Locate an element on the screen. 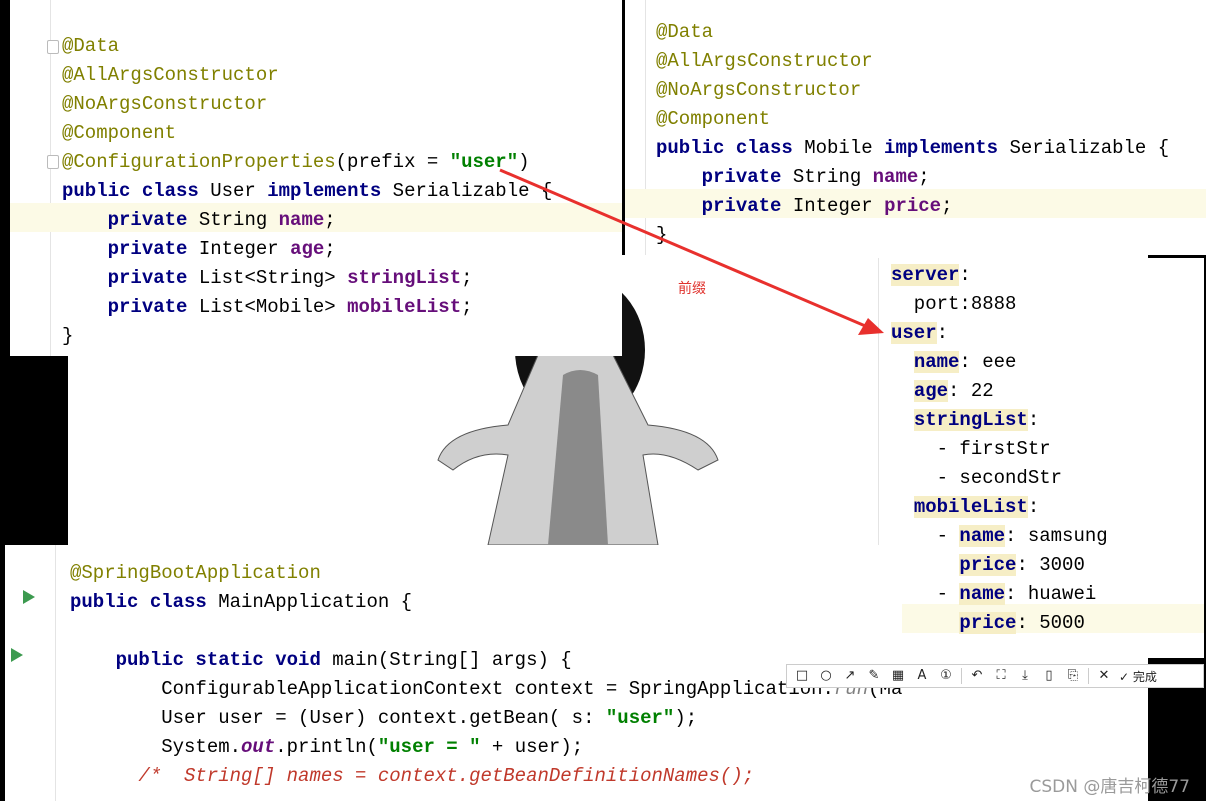 This screenshot has height=801, width=1206. crop-icon: ⛶ is located at coordinates (1001, 676).